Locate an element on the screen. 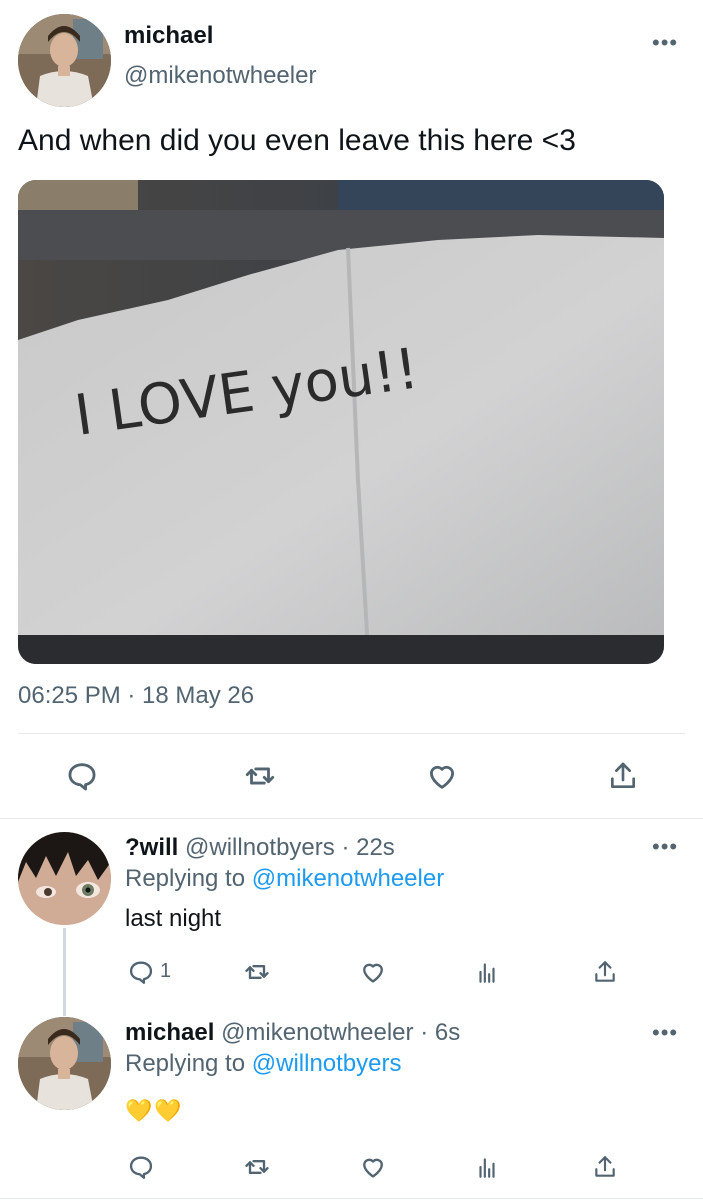 This screenshot has height=1200, width=703. reply-header: ?will @willnotbyers · 22s is located at coordinates (260, 848).